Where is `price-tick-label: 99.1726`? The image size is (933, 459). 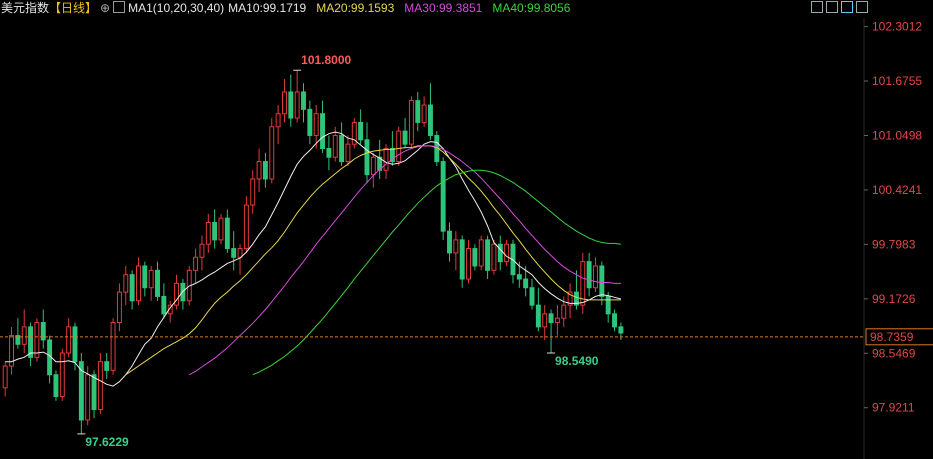
price-tick-label: 99.1726 is located at coordinates (894, 299).